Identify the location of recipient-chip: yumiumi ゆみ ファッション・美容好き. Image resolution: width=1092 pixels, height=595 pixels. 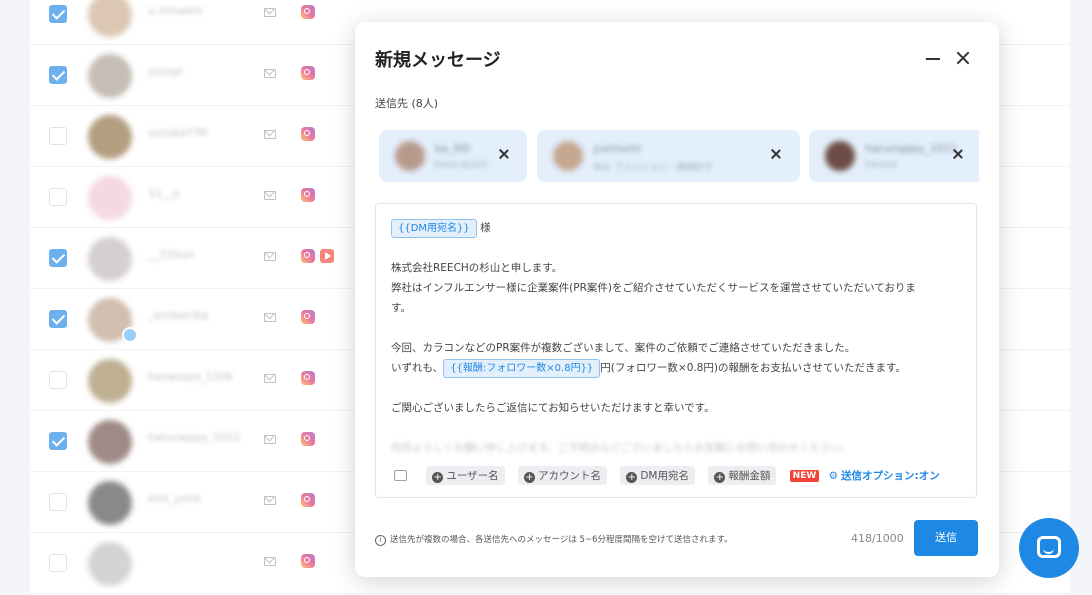
(668, 156).